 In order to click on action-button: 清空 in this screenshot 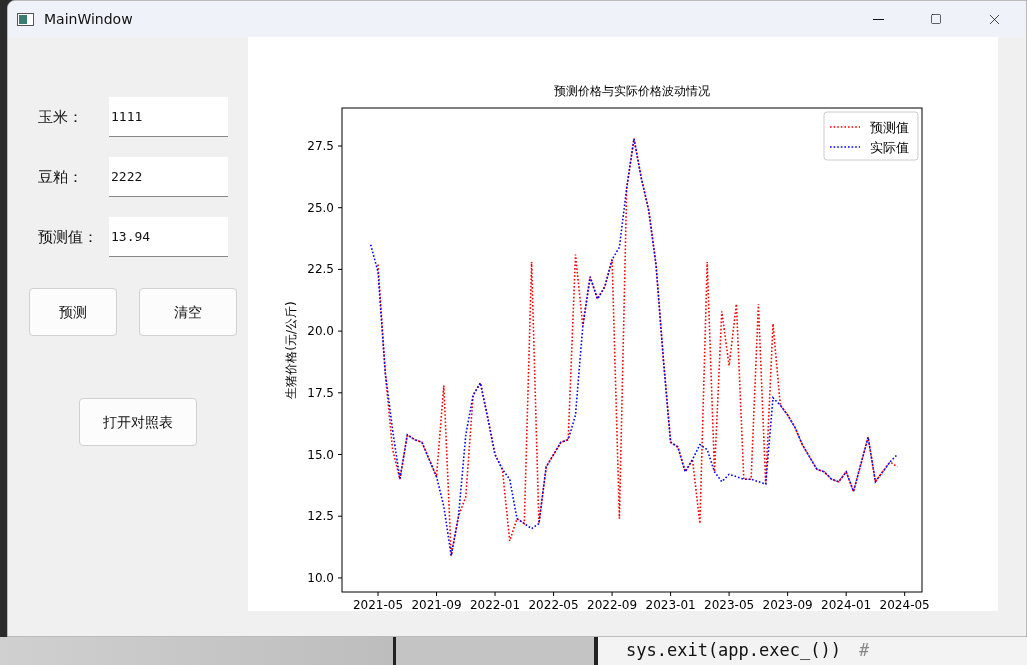, I will do `click(188, 312)`.